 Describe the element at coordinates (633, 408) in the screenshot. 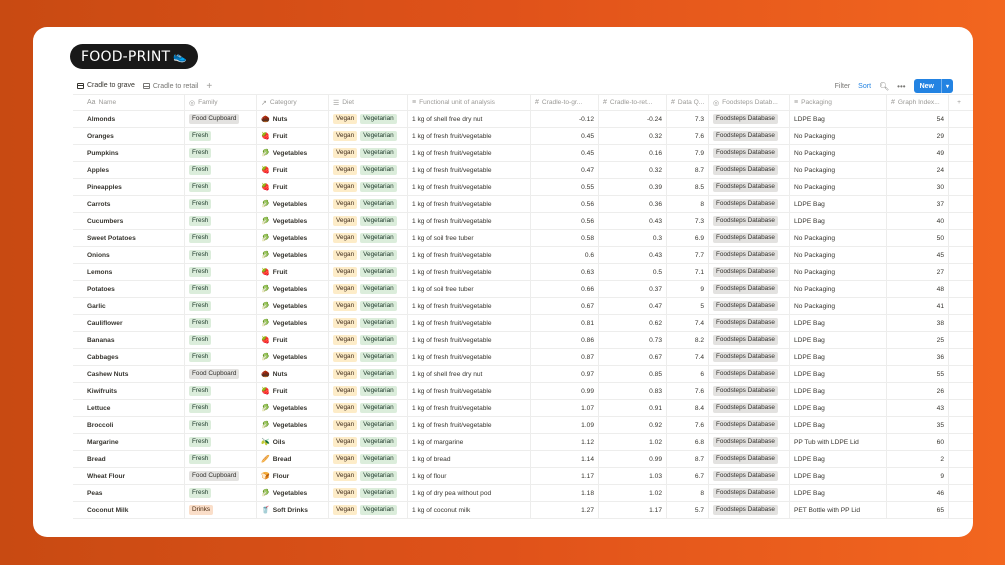

I see `cell-cradle-to-retail: 0.91` at that location.